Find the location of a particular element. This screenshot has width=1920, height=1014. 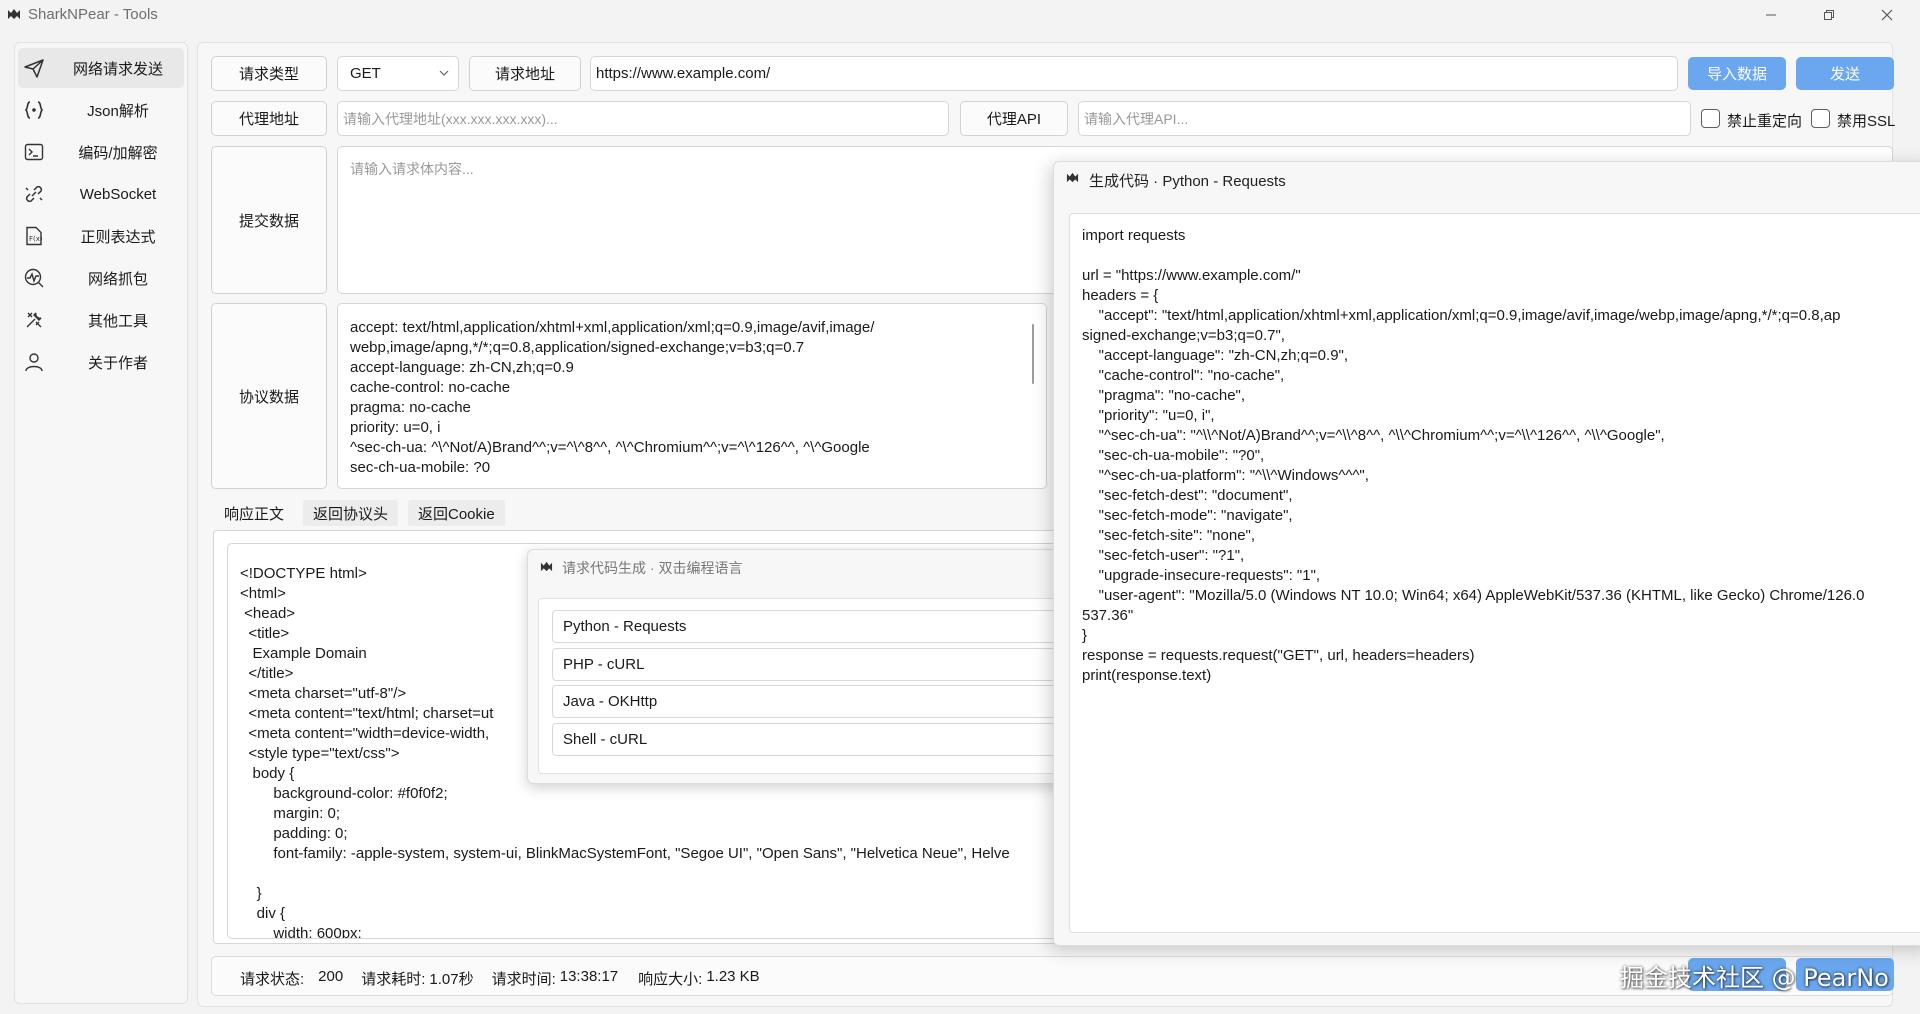

sidebar-item-encoding: 编码/加解密 is located at coordinates (101, 152).